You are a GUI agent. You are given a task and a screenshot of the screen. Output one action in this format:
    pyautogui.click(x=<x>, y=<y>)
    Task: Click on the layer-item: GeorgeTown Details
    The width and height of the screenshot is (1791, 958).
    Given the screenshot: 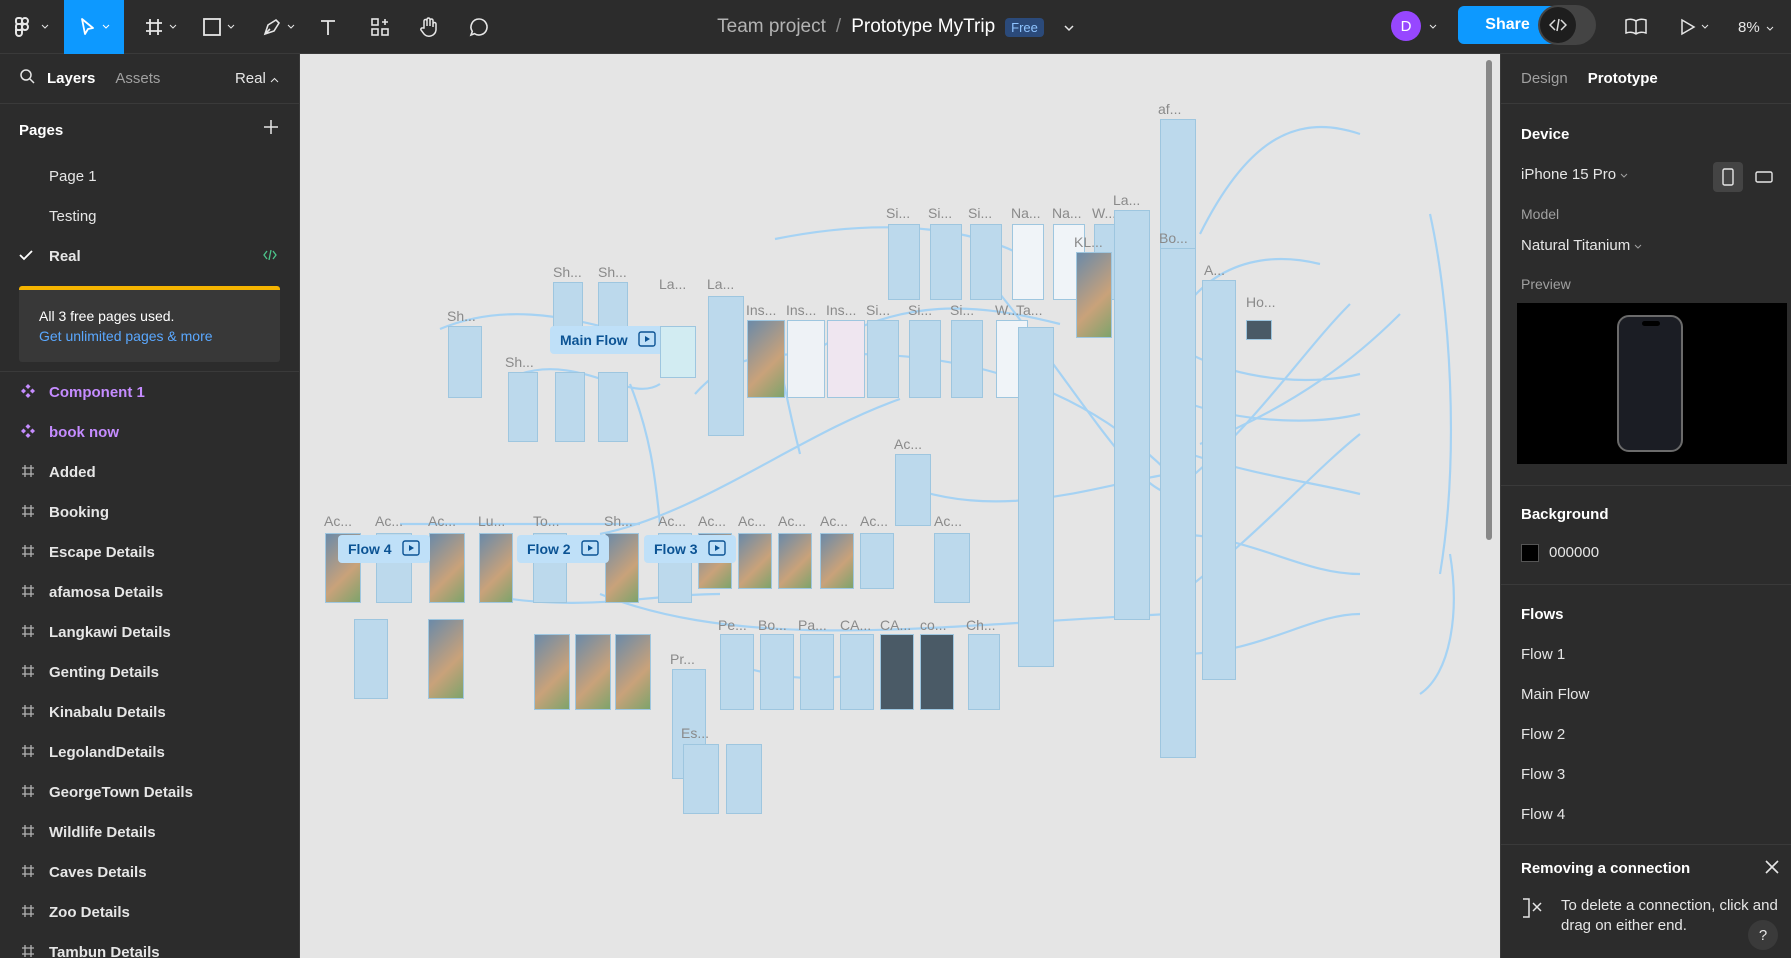 What is the action you would take?
    pyautogui.click(x=149, y=792)
    